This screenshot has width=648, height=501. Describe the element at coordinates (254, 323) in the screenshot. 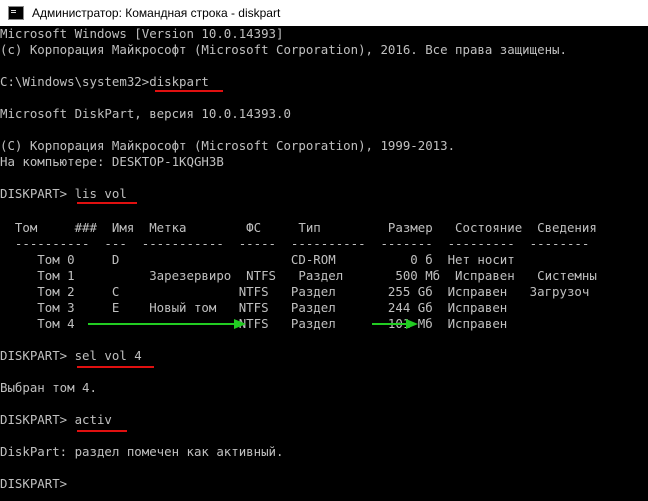

I see `volume-table-row: Том 4 NTFS Раздел 101 Мб Исправен` at that location.